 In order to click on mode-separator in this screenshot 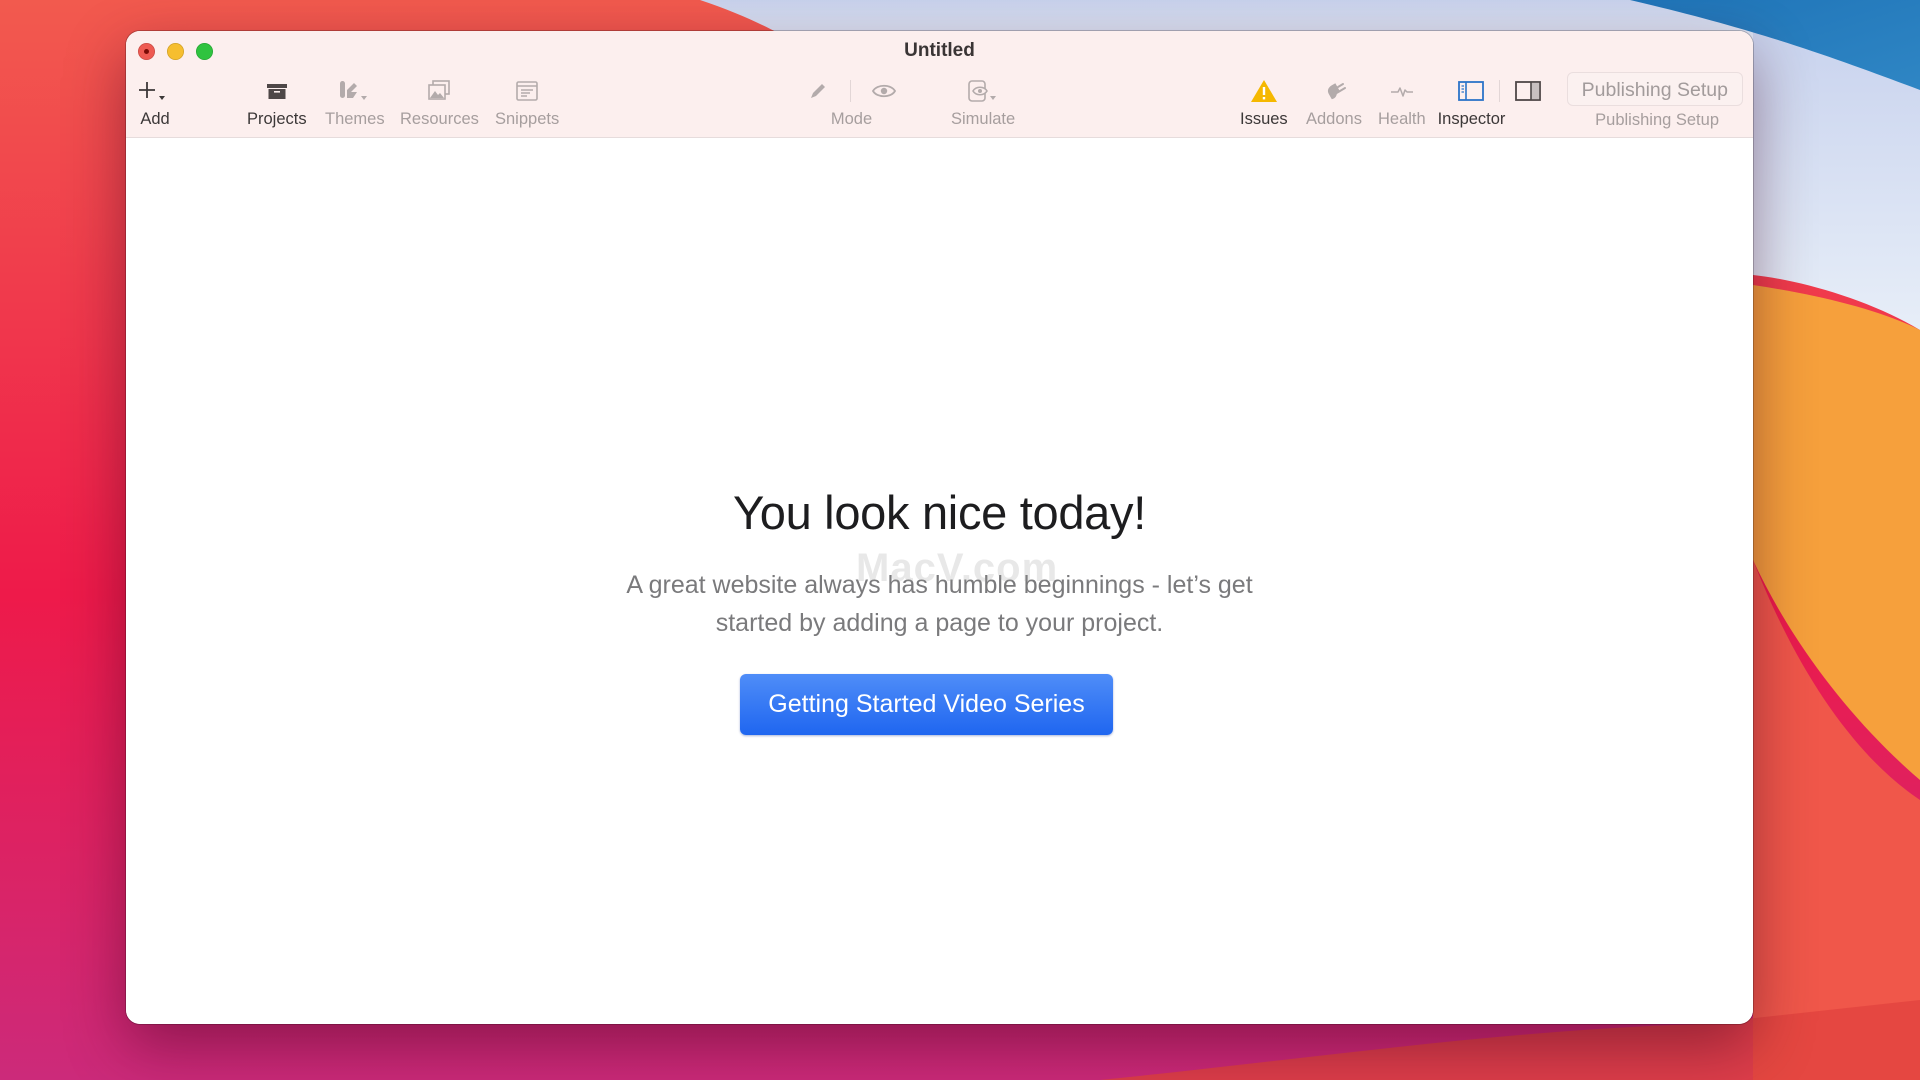, I will do `click(850, 91)`.